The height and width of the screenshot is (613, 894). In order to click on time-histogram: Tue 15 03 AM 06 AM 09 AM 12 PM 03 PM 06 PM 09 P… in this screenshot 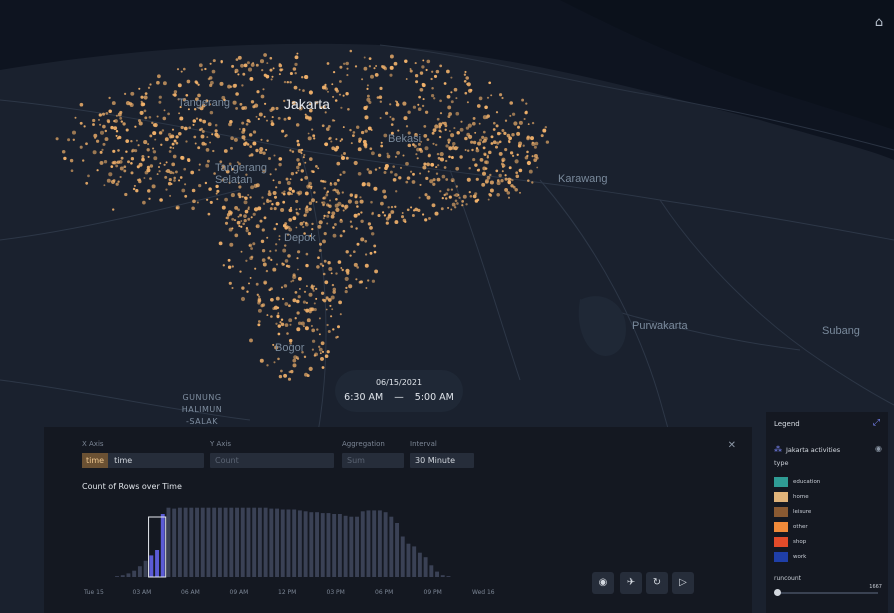, I will do `click(300, 549)`.